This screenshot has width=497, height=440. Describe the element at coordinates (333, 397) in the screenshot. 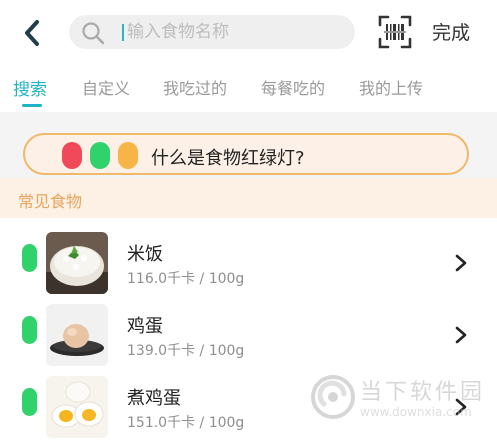

I see `watermark-logo-icon` at that location.